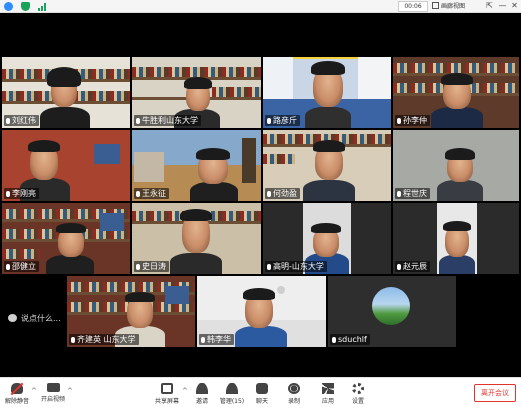 The height and width of the screenshot is (409, 521). Describe the element at coordinates (262, 388) in the screenshot. I see `chat-icon` at that location.